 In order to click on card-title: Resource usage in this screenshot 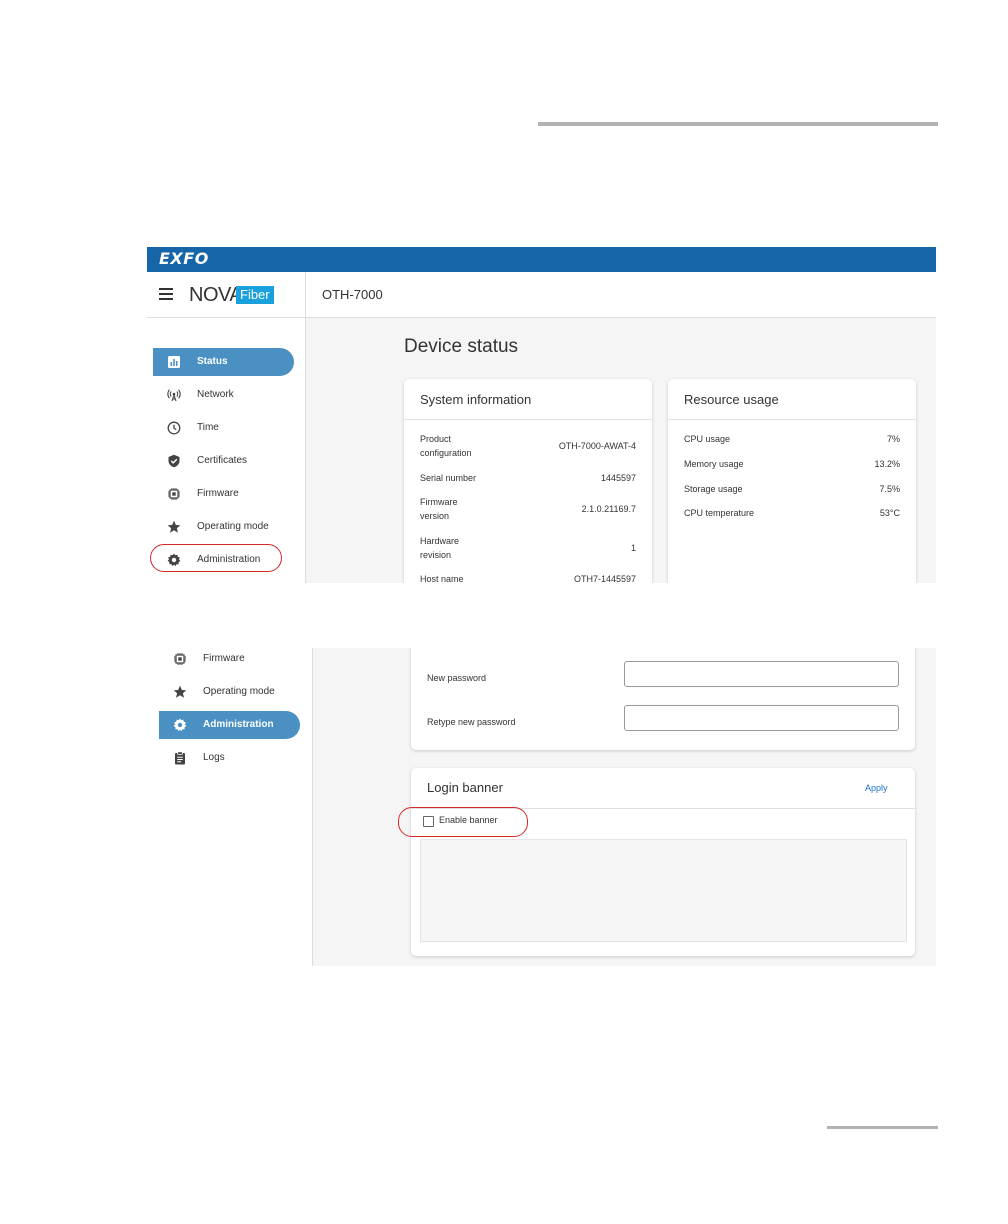, I will do `click(731, 399)`.